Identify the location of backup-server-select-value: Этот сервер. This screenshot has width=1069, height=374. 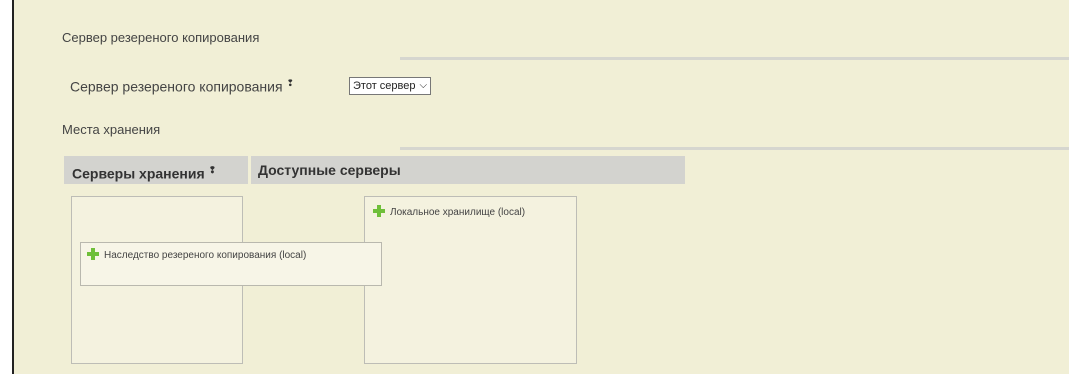
(384, 86).